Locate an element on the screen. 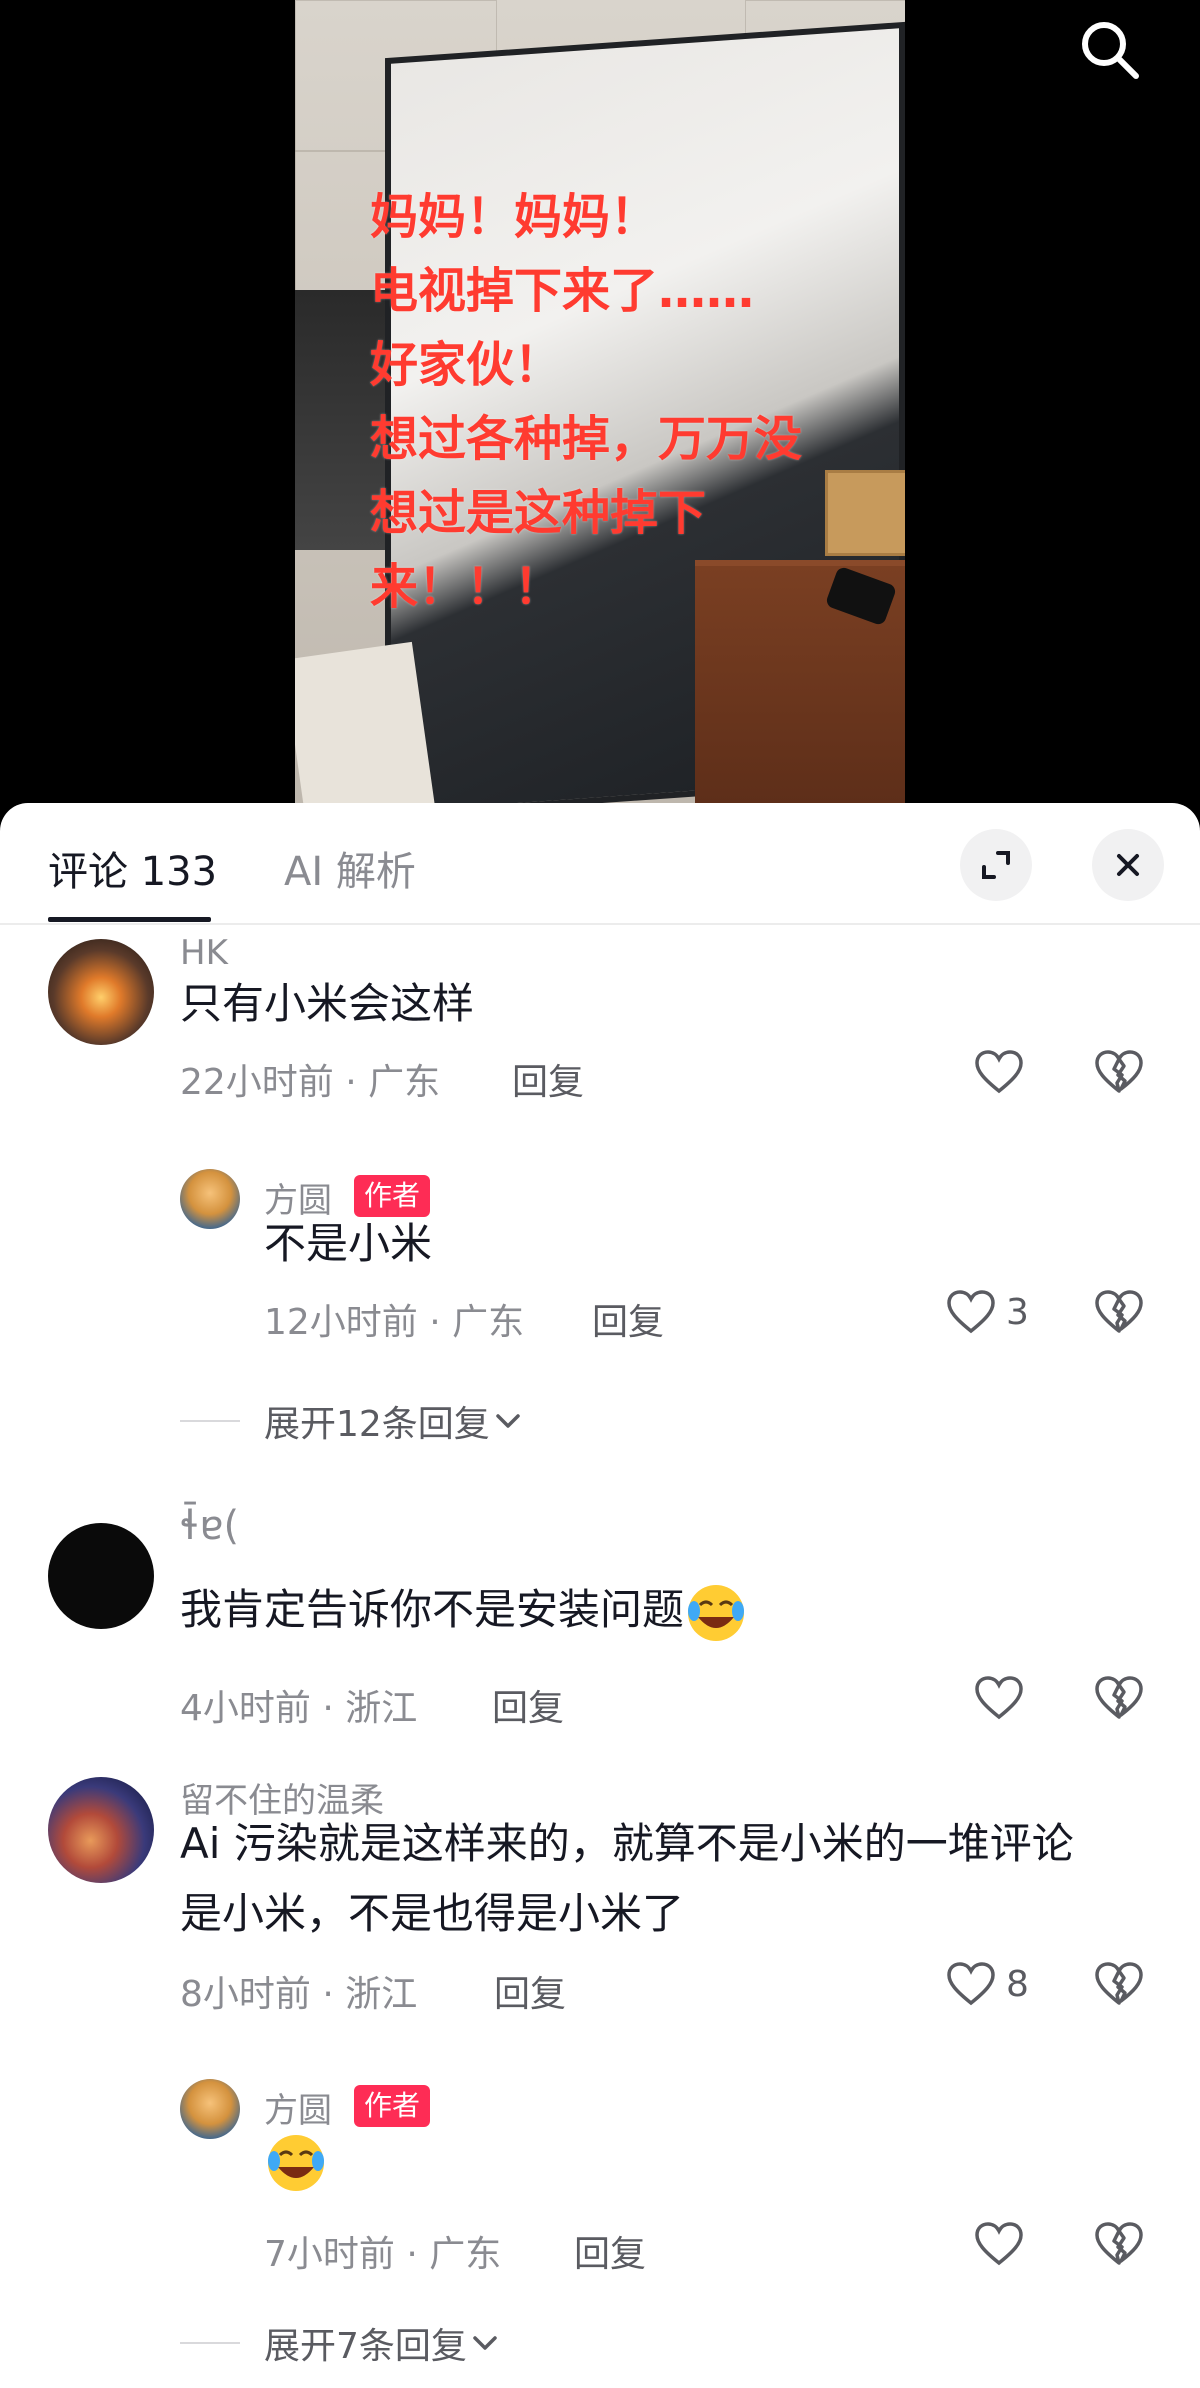  close-icon is located at coordinates (1128, 865).